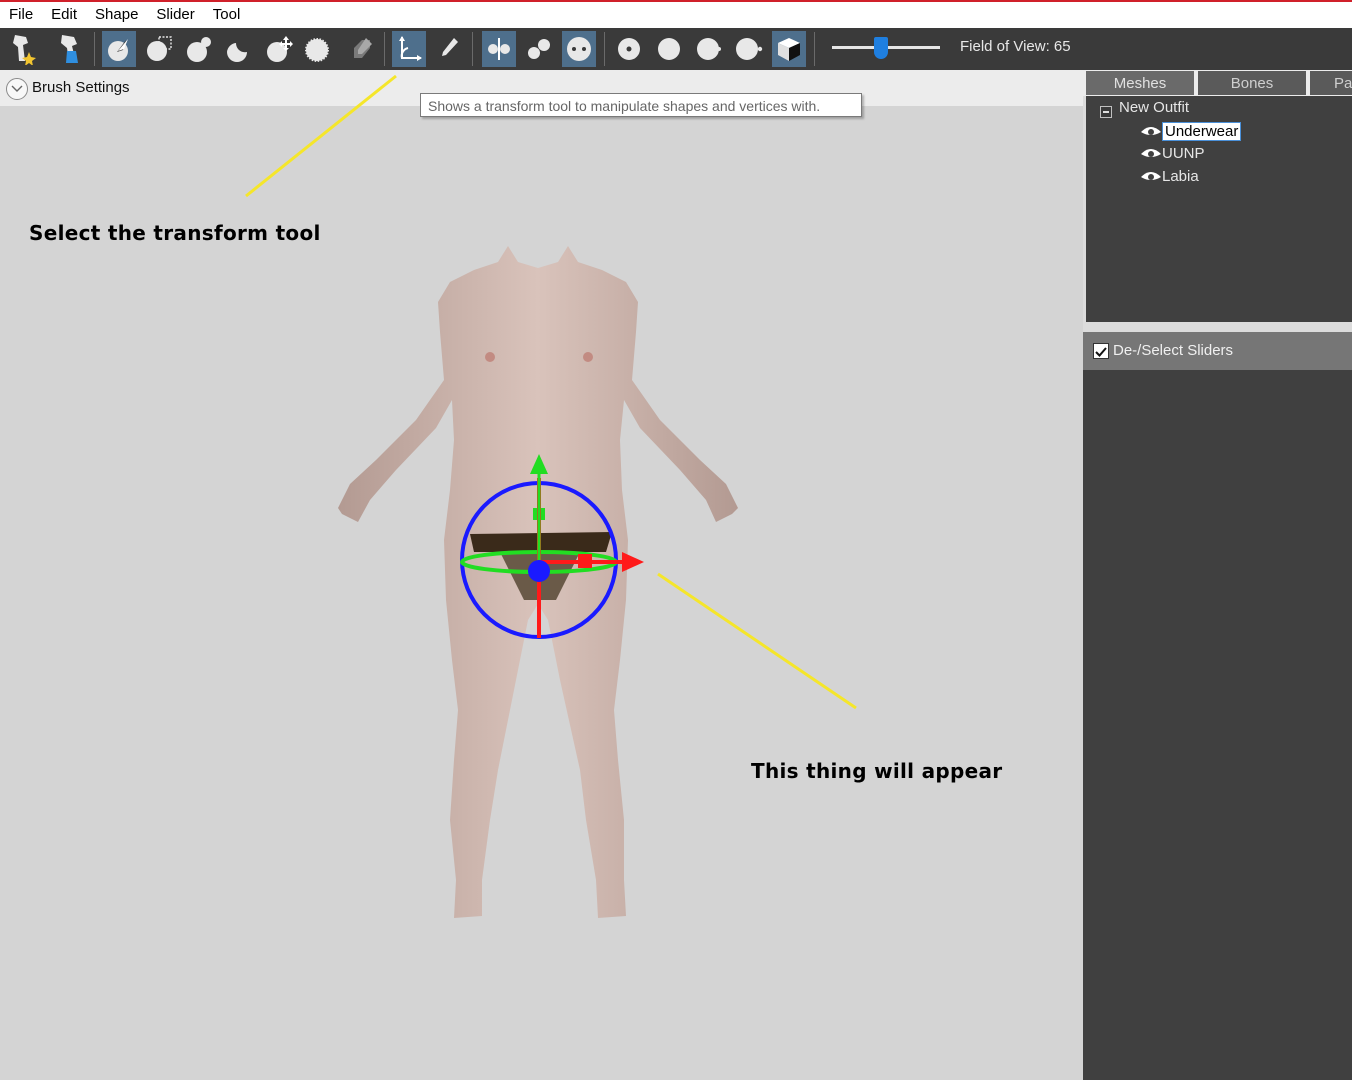  What do you see at coordinates (757, 641) in the screenshot?
I see `annotation-line-gizmo` at bounding box center [757, 641].